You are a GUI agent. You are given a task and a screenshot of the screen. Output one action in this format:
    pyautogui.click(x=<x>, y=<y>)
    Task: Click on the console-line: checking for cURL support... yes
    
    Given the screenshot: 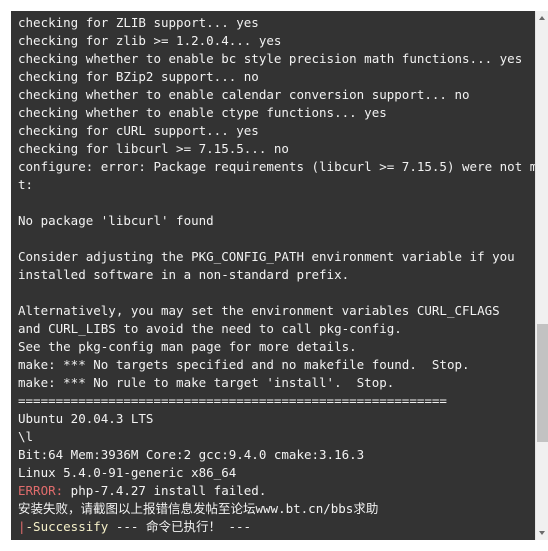 What is the action you would take?
    pyautogui.click(x=138, y=130)
    